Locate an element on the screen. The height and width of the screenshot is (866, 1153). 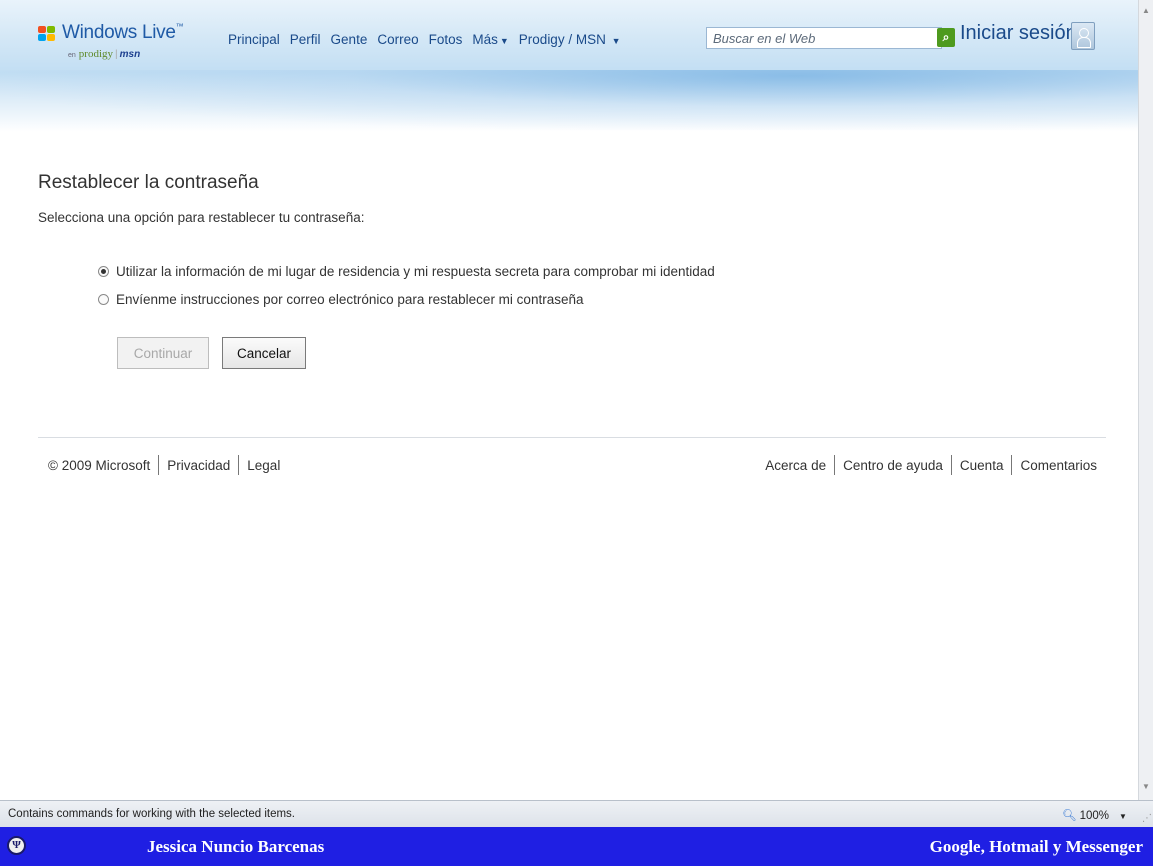
radio-residence-secret is located at coordinates (103, 271).